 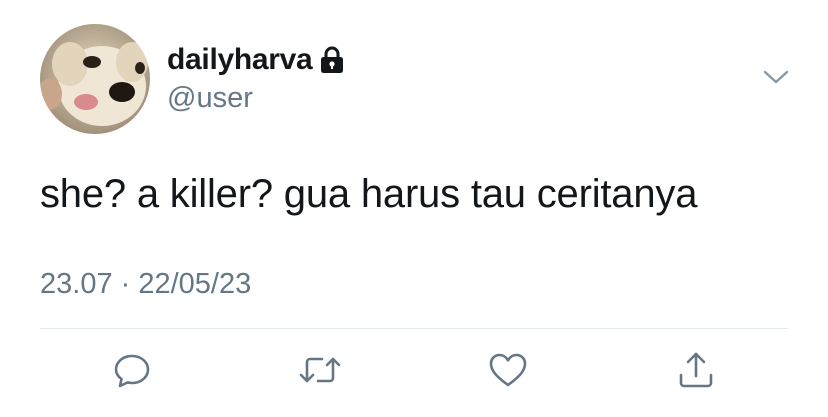 I want to click on retweet-icon, so click(x=320, y=370).